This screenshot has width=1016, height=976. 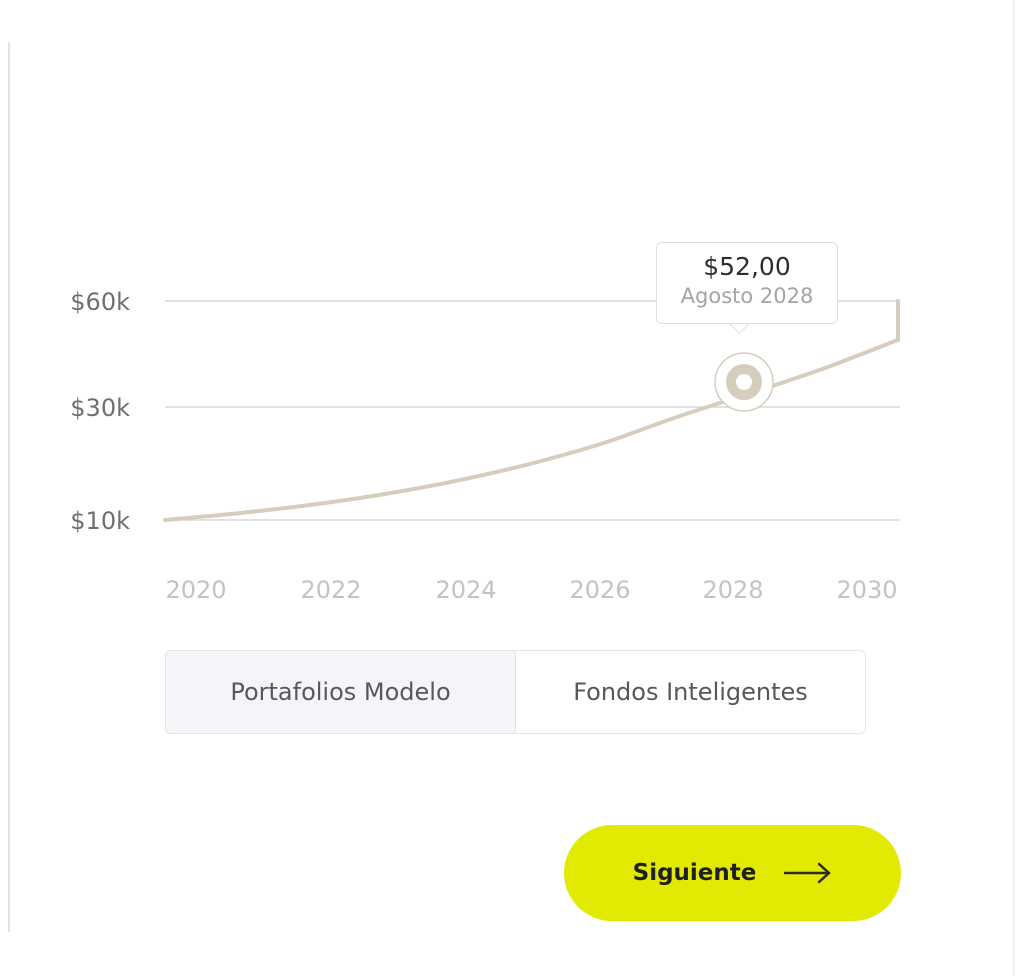 I want to click on portfolio-type-toggle: Portafolios Modelo Fondos Inteligentes, so click(x=515, y=692).